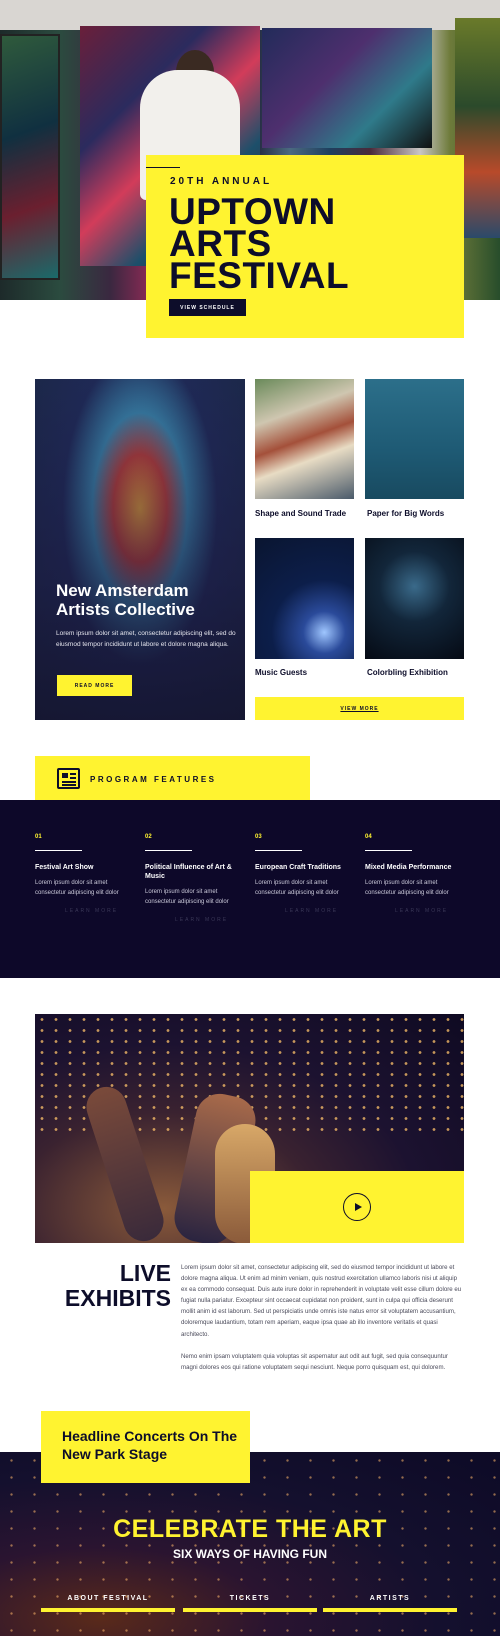 The image size is (500, 1636). What do you see at coordinates (64, 867) in the screenshot?
I see `feature-title: Festival Art Show` at bounding box center [64, 867].